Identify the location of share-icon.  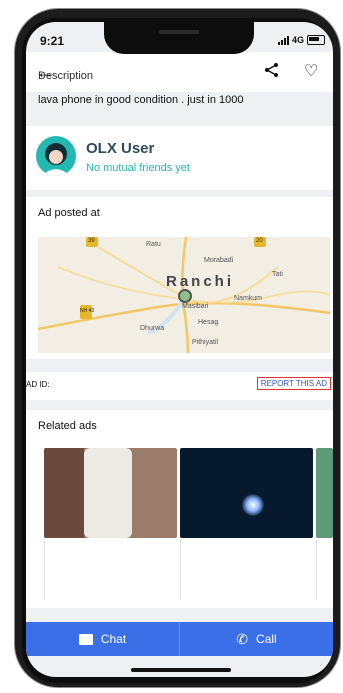
(272, 70).